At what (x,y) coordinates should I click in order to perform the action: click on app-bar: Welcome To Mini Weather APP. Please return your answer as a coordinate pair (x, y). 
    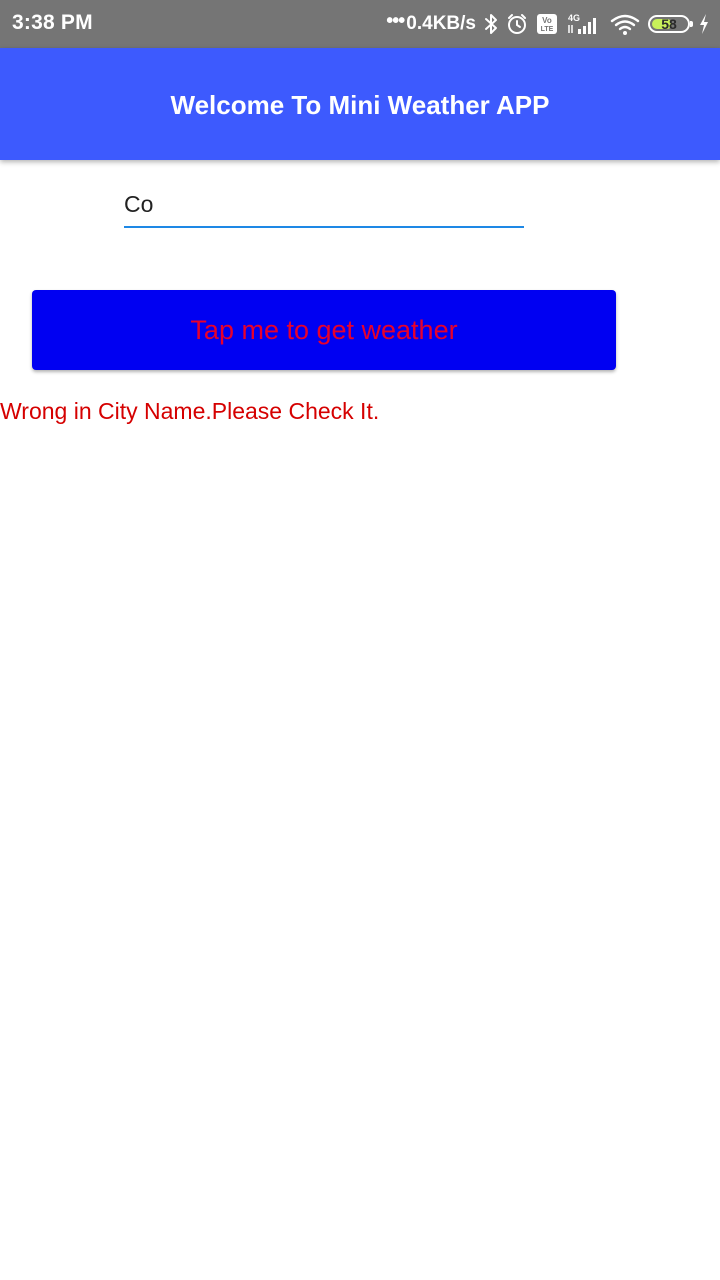
    Looking at the image, I should click on (360, 104).